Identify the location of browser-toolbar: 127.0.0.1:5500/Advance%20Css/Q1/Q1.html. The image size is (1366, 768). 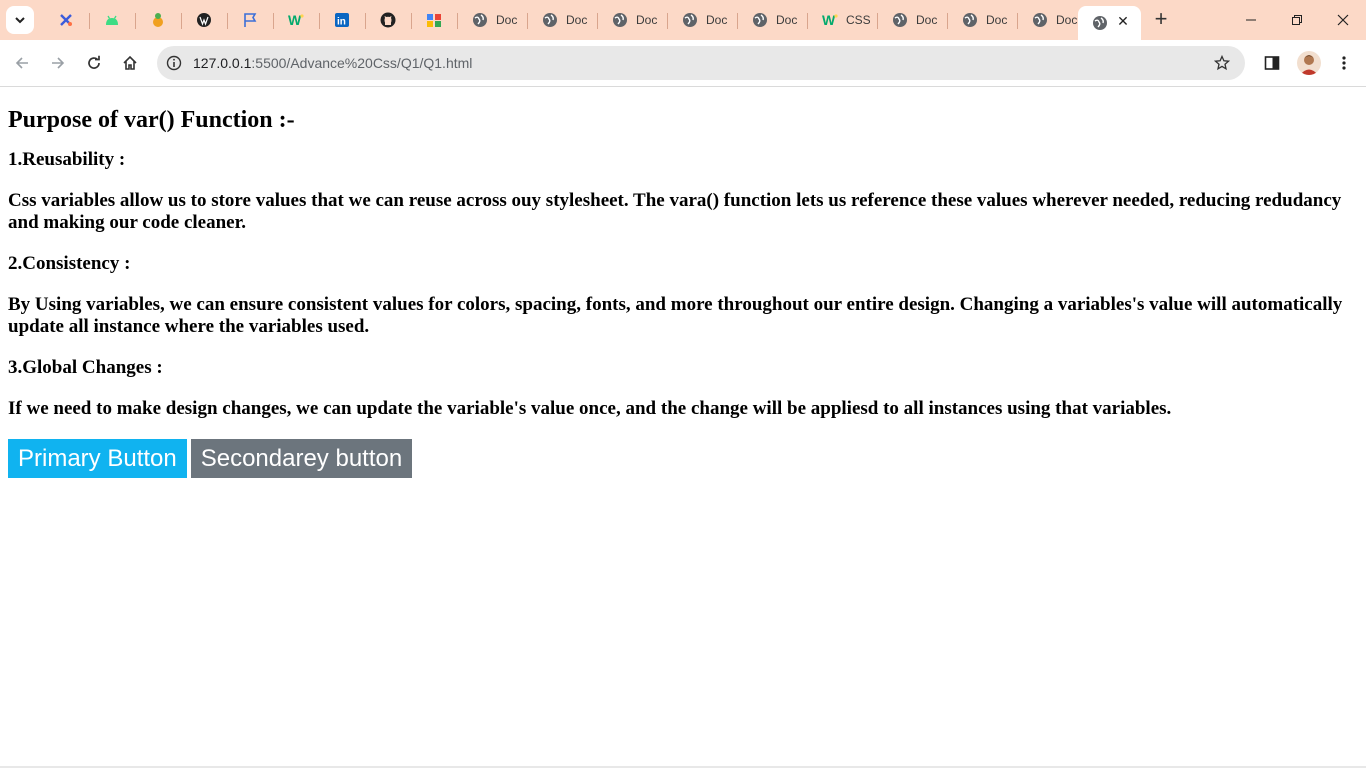
(683, 63).